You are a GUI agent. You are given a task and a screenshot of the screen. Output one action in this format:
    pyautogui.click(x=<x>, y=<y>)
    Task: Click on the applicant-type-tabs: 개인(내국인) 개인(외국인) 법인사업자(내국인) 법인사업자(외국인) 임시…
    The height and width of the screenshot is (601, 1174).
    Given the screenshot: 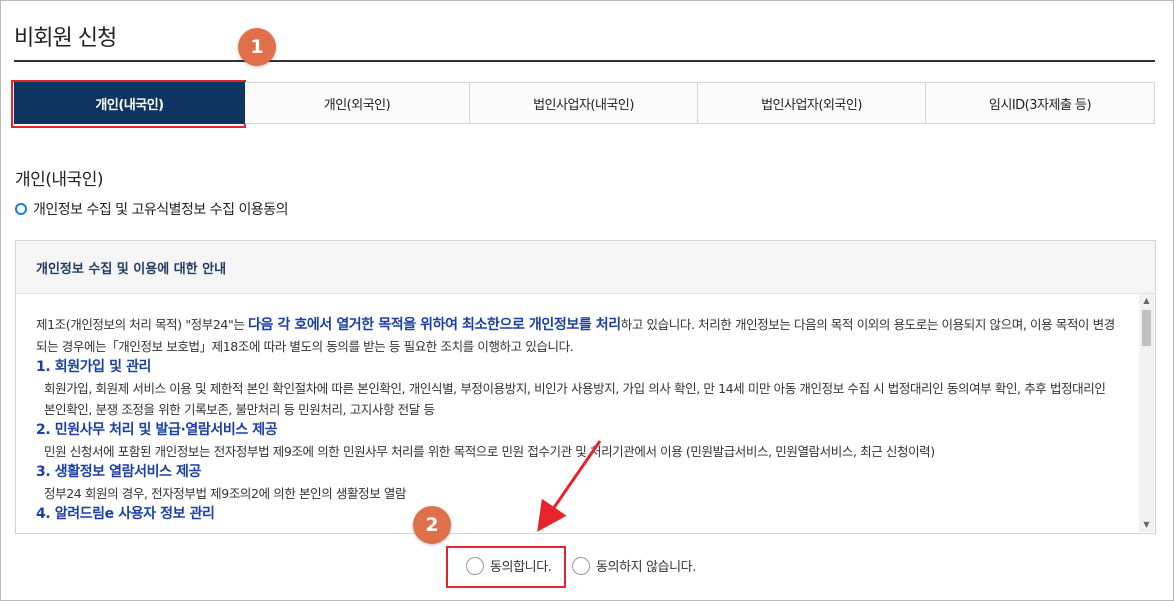 What is the action you would take?
    pyautogui.click(x=584, y=103)
    